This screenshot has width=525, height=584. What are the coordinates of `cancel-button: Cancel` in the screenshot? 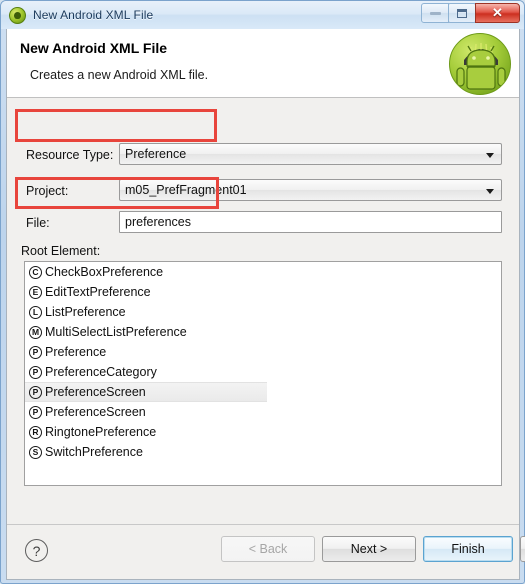 It's located at (522, 549).